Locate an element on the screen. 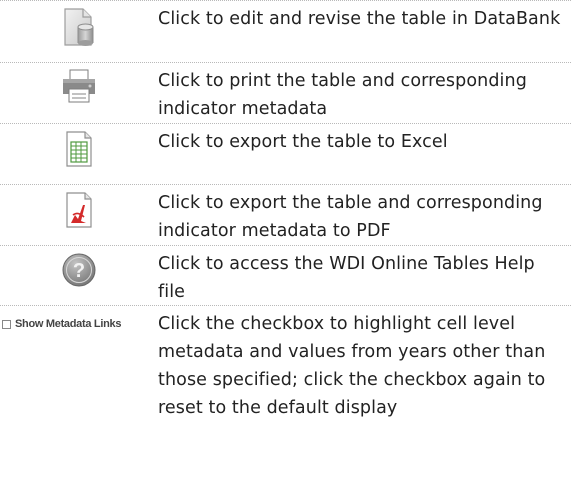 The width and height of the screenshot is (571, 477). legend-row-excel: Click to export the table to Excel is located at coordinates (285, 154).